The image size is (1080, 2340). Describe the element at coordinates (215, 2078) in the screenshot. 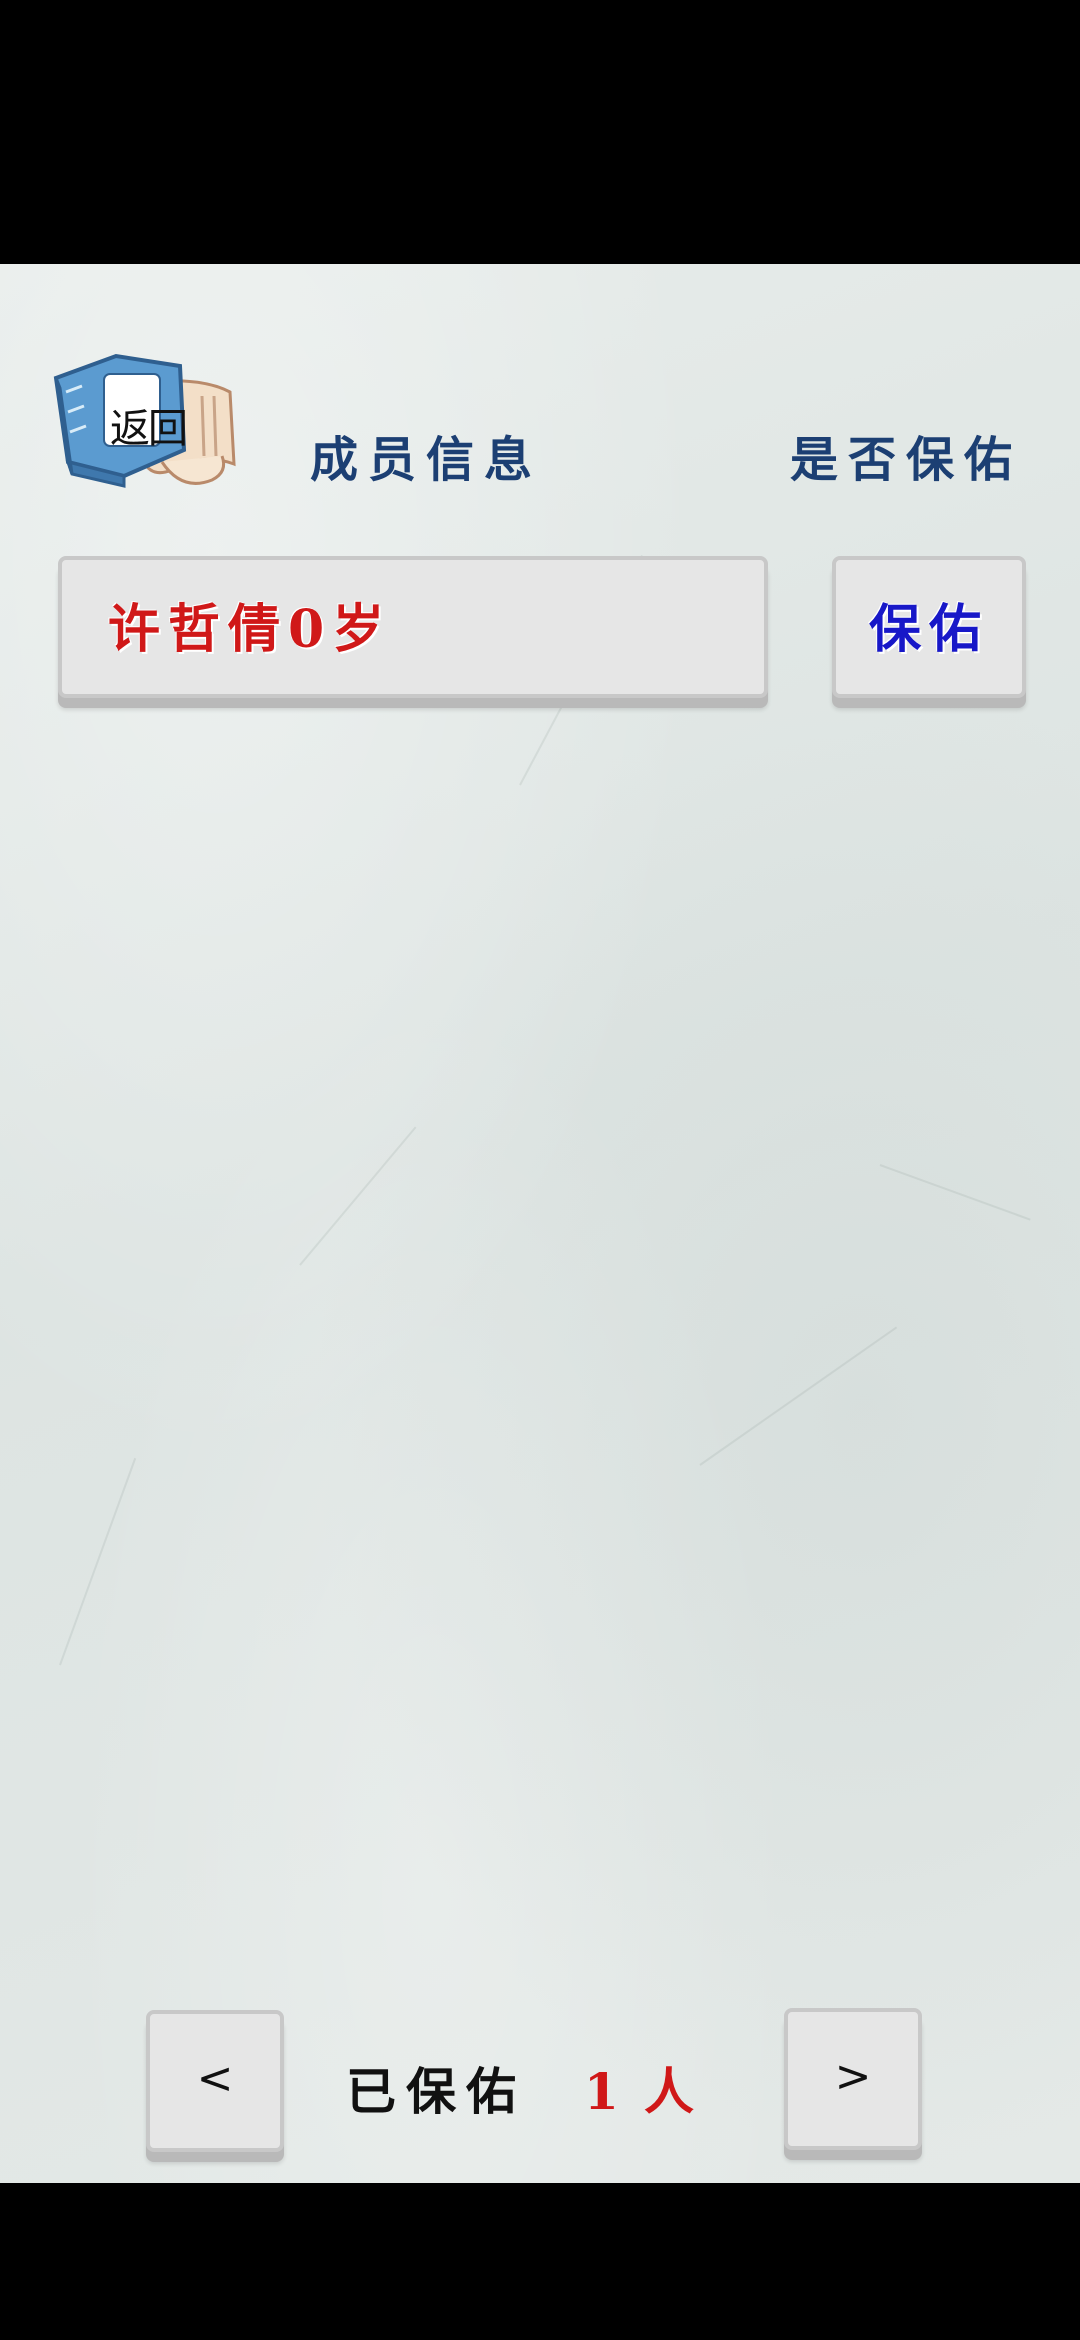

I see `chevron-left-icon: <` at that location.